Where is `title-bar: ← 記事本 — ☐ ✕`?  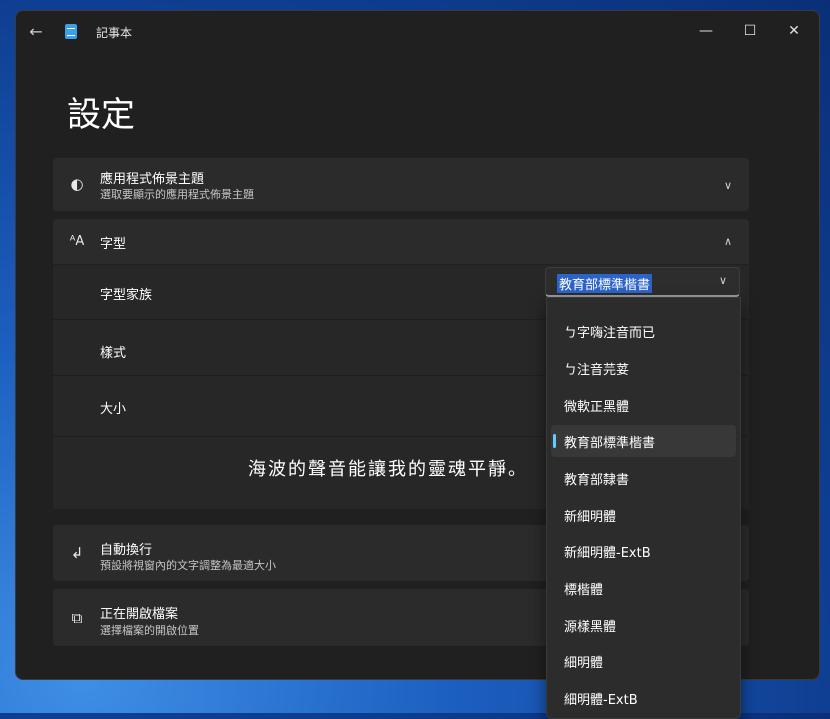
title-bar: ← 記事本 — ☐ ✕ is located at coordinates (417, 32).